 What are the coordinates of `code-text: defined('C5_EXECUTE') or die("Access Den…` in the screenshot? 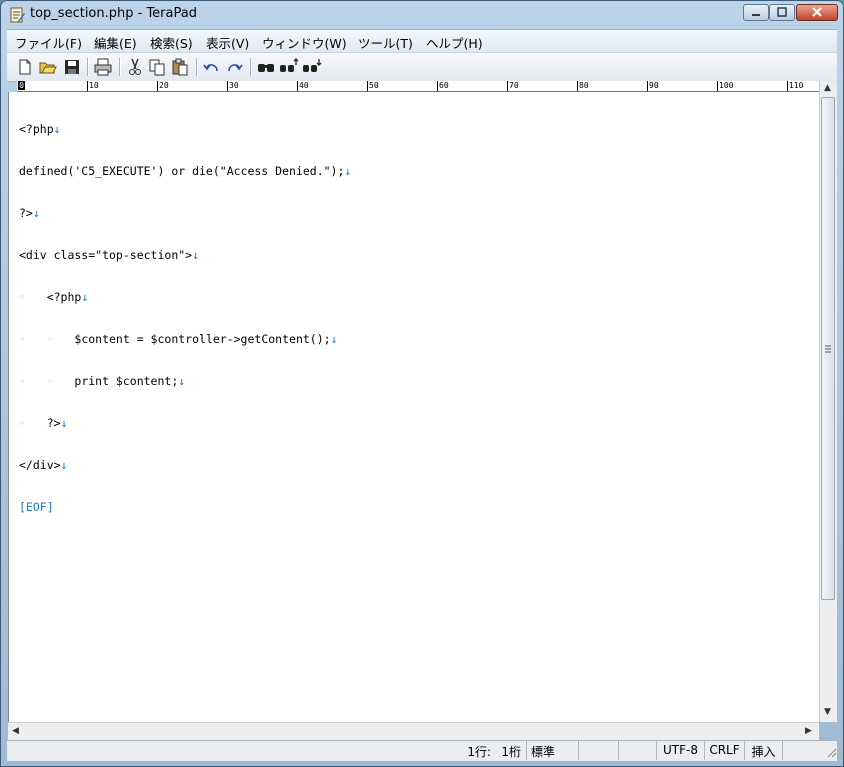 It's located at (182, 171).